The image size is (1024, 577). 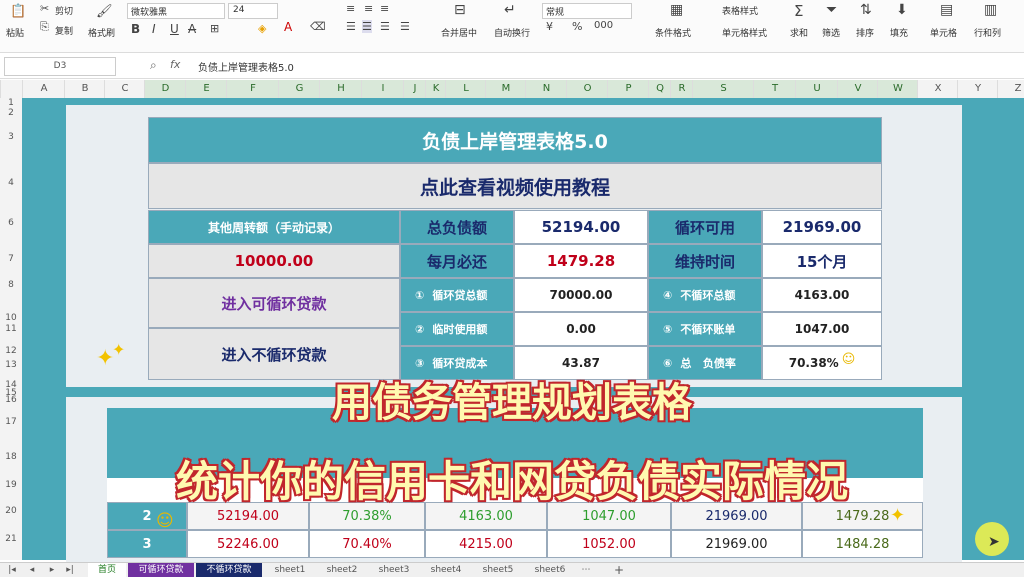 What do you see at coordinates (165, 89) in the screenshot?
I see `column-header-d: D` at bounding box center [165, 89].